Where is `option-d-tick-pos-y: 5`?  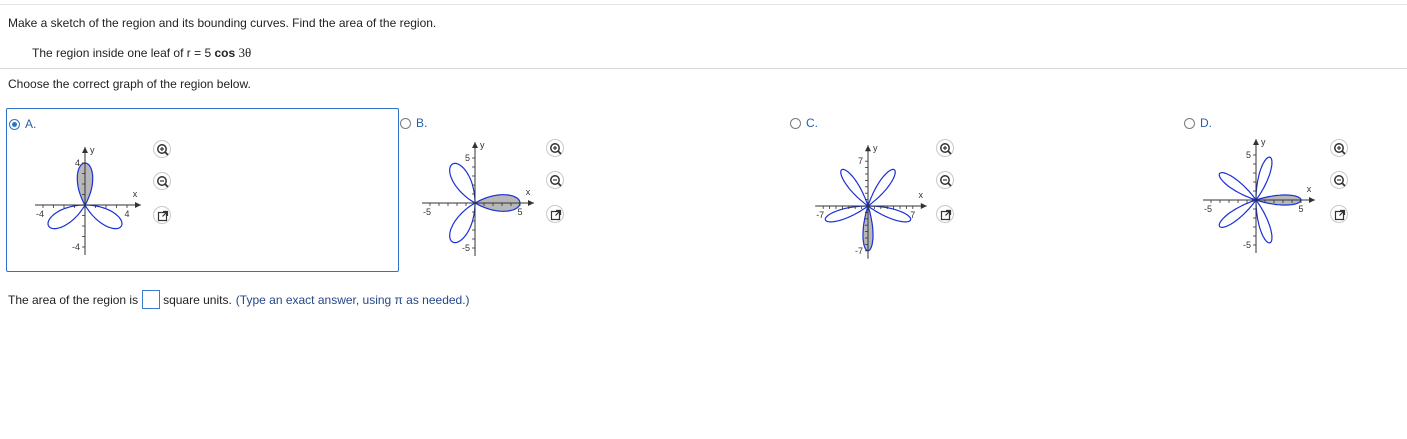 option-d-tick-pos-y: 5 is located at coordinates (1248, 155).